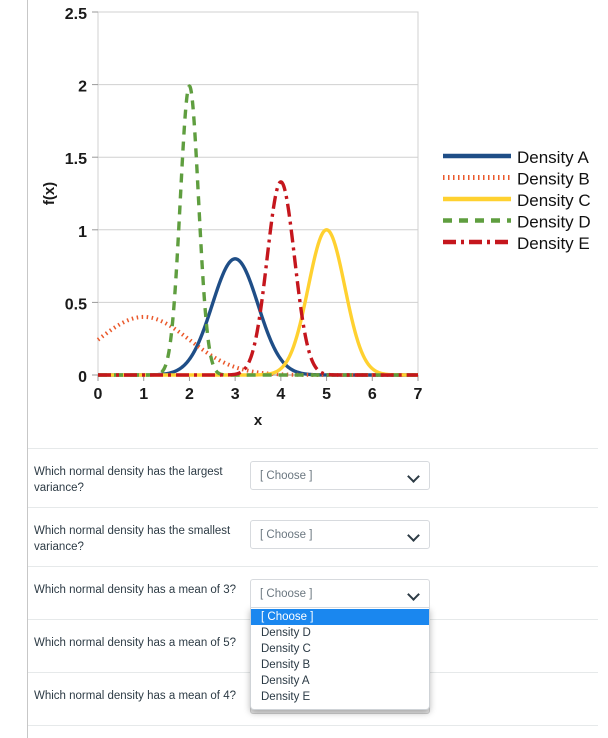 This screenshot has width=608, height=738. What do you see at coordinates (554, 200) in the screenshot?
I see `legend-label: Density C` at bounding box center [554, 200].